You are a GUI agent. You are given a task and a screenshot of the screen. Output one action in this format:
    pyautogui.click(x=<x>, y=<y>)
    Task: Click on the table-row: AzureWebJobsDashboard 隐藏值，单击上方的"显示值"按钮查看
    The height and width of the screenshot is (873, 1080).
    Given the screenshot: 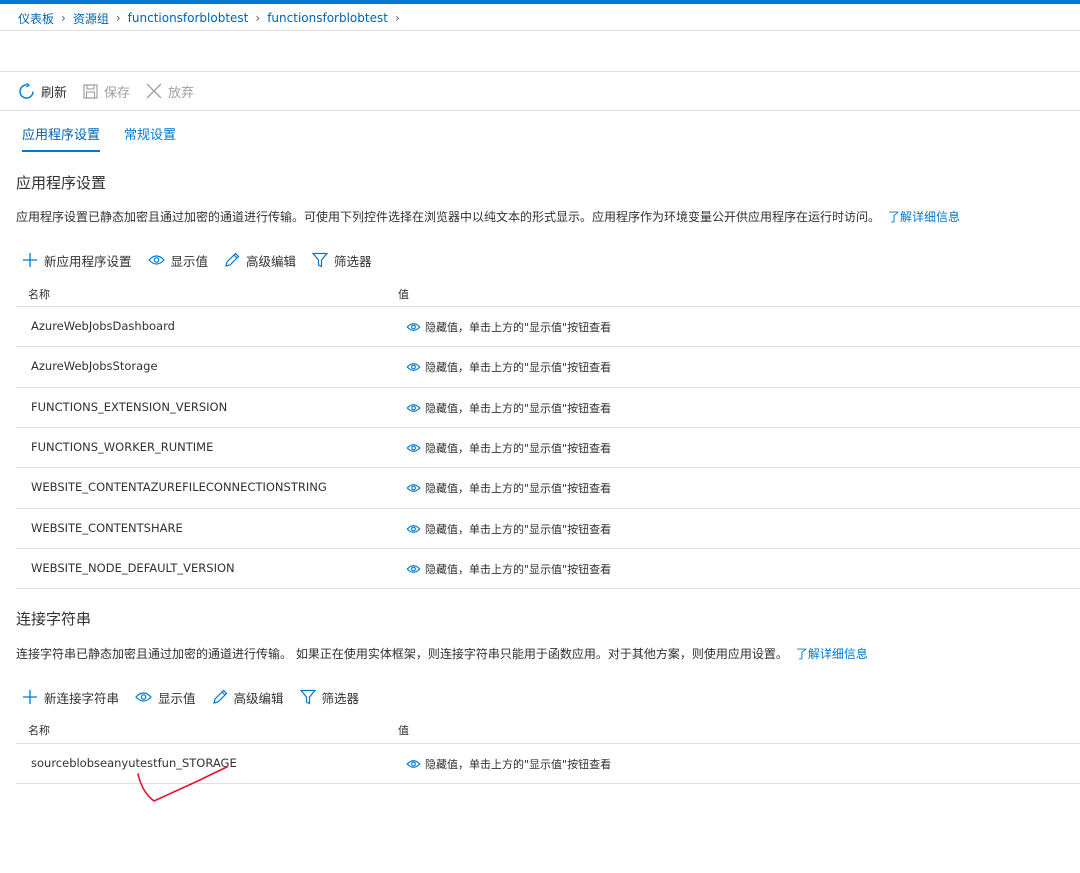 What is the action you would take?
    pyautogui.click(x=548, y=326)
    